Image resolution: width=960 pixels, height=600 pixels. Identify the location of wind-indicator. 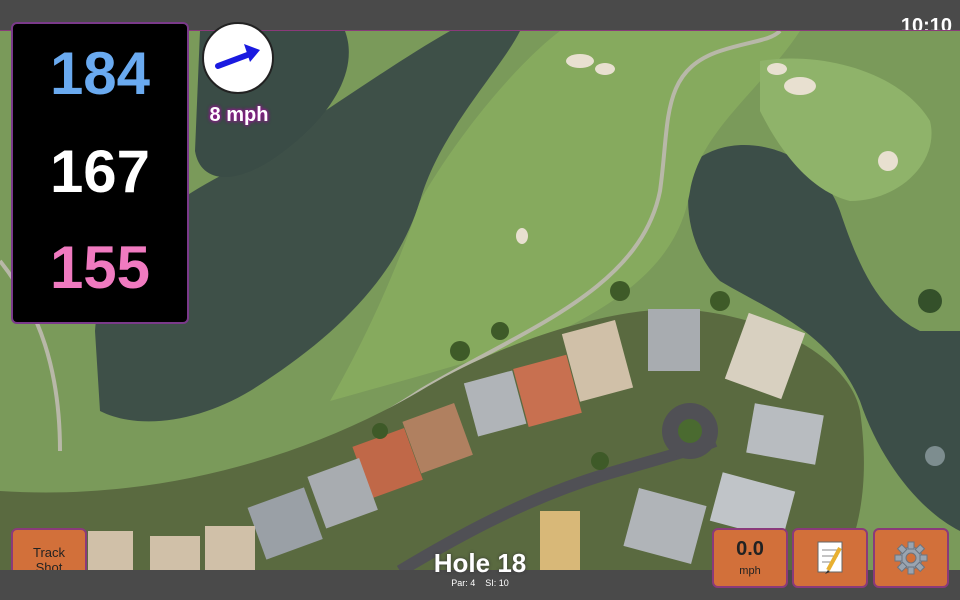
(238, 58).